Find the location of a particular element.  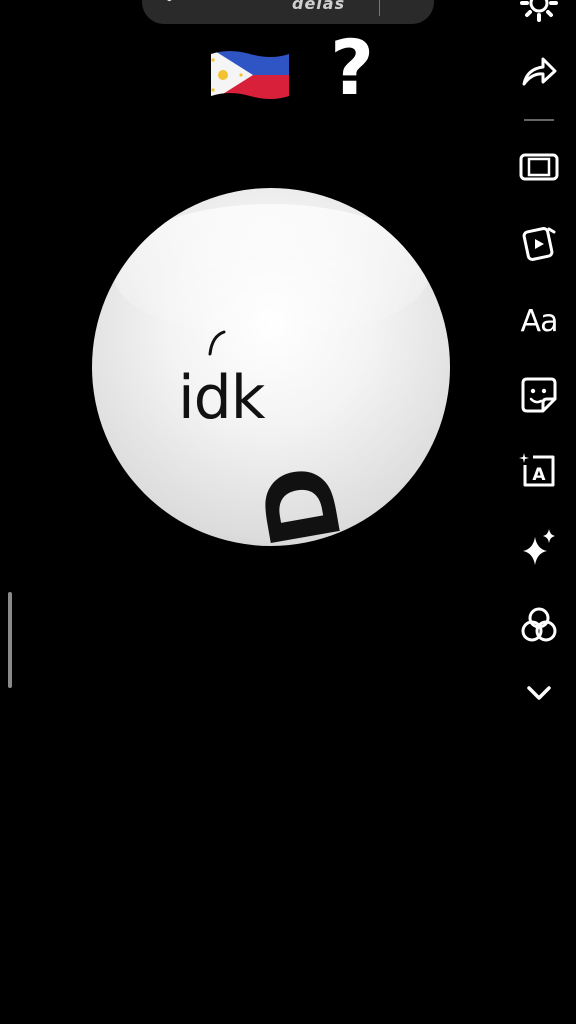

clips-icon is located at coordinates (539, 244).